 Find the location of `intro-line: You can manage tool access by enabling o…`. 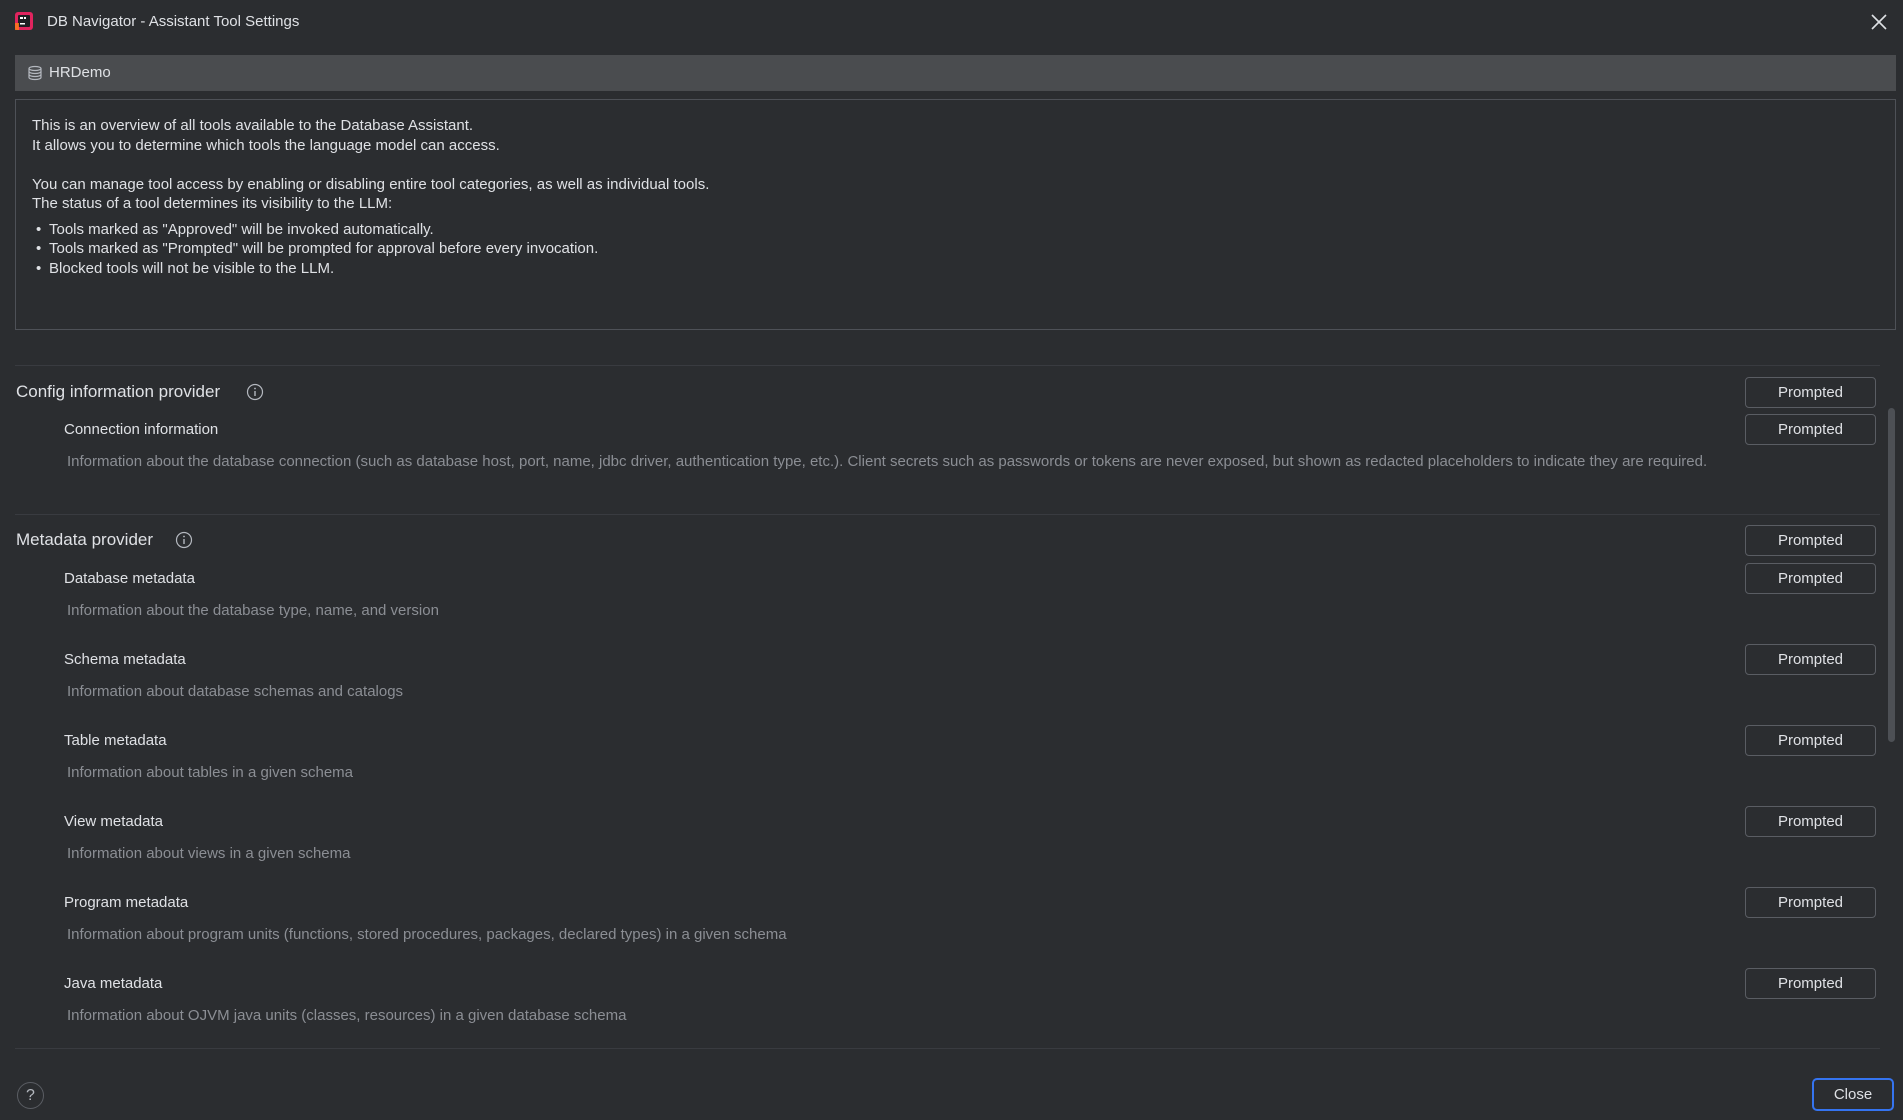

intro-line: You can manage tool access by enabling o… is located at coordinates (371, 184).